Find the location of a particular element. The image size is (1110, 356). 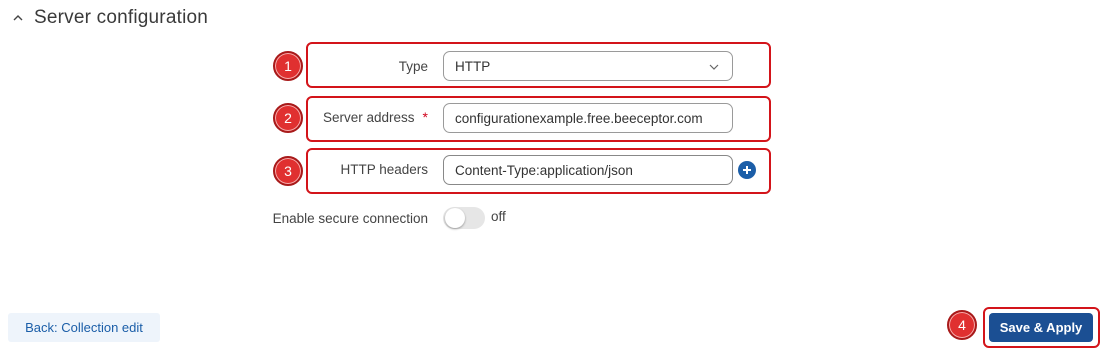

add-header-button is located at coordinates (747, 170).